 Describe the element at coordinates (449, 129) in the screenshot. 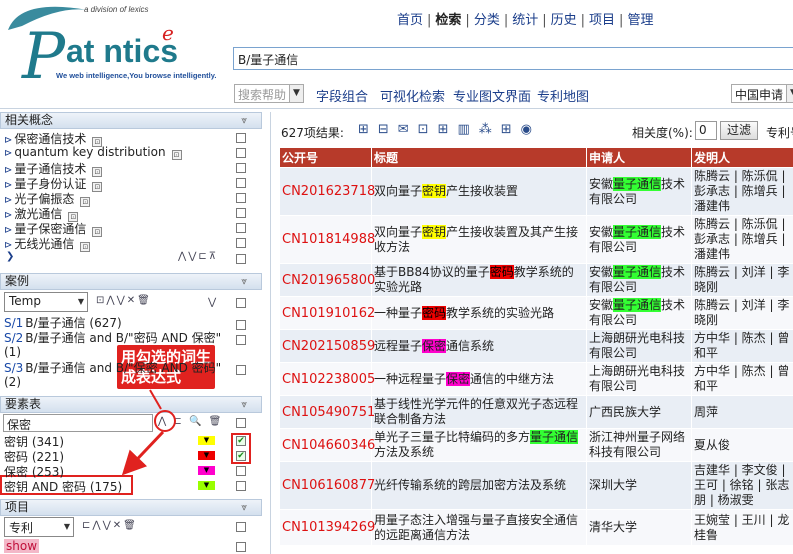

I see `view-mode-icons: ⊞⊟✉⊡⊞▥⁂⊞◉` at that location.